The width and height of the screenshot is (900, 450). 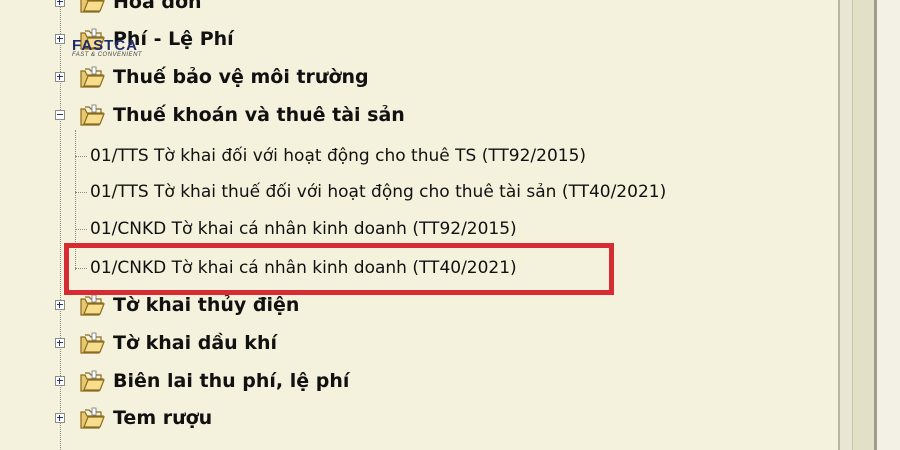 What do you see at coordinates (107, 47) in the screenshot?
I see `fastca-logo: FASTCA FAST & CONVENIENT` at bounding box center [107, 47].